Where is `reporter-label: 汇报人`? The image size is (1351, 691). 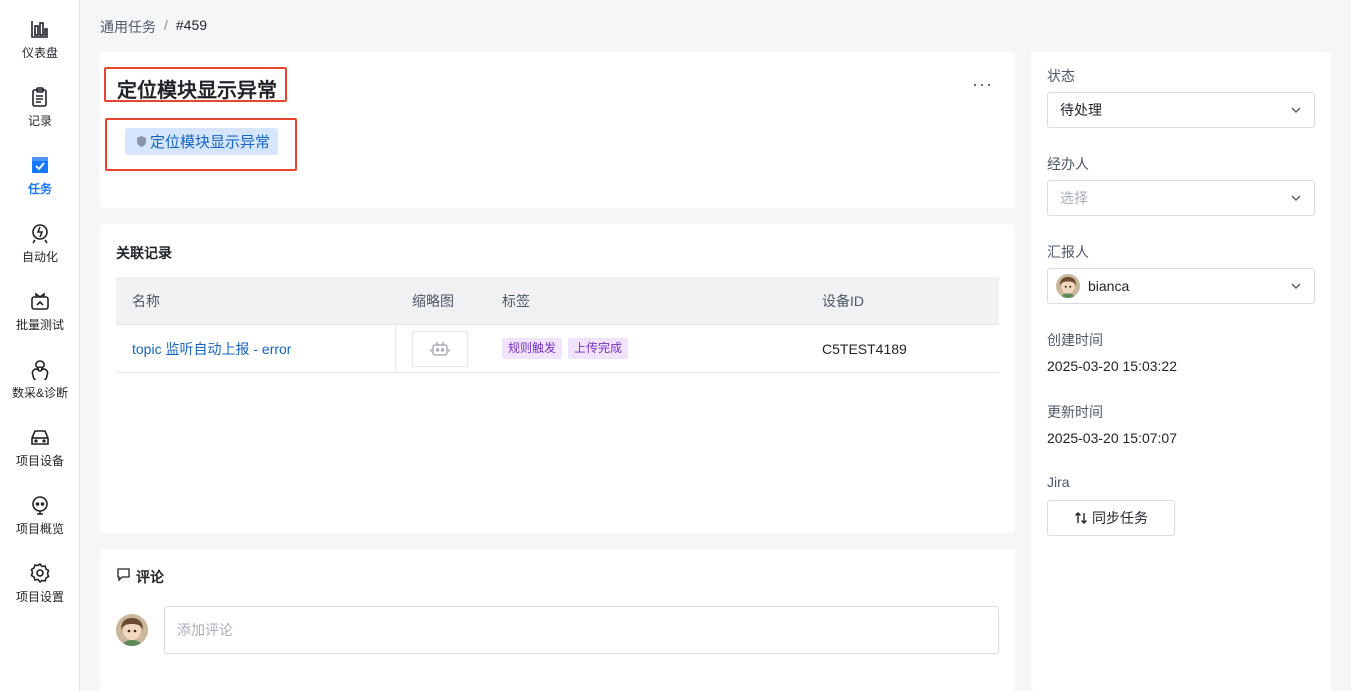 reporter-label: 汇报人 is located at coordinates (1068, 252).